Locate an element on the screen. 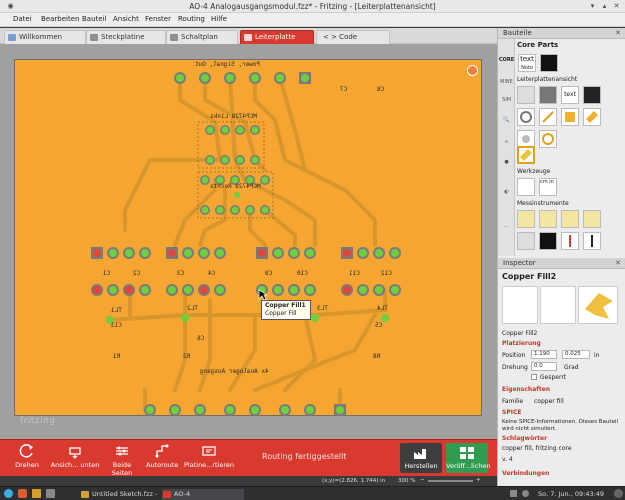  firefox-icon is located at coordinates (22, 493).